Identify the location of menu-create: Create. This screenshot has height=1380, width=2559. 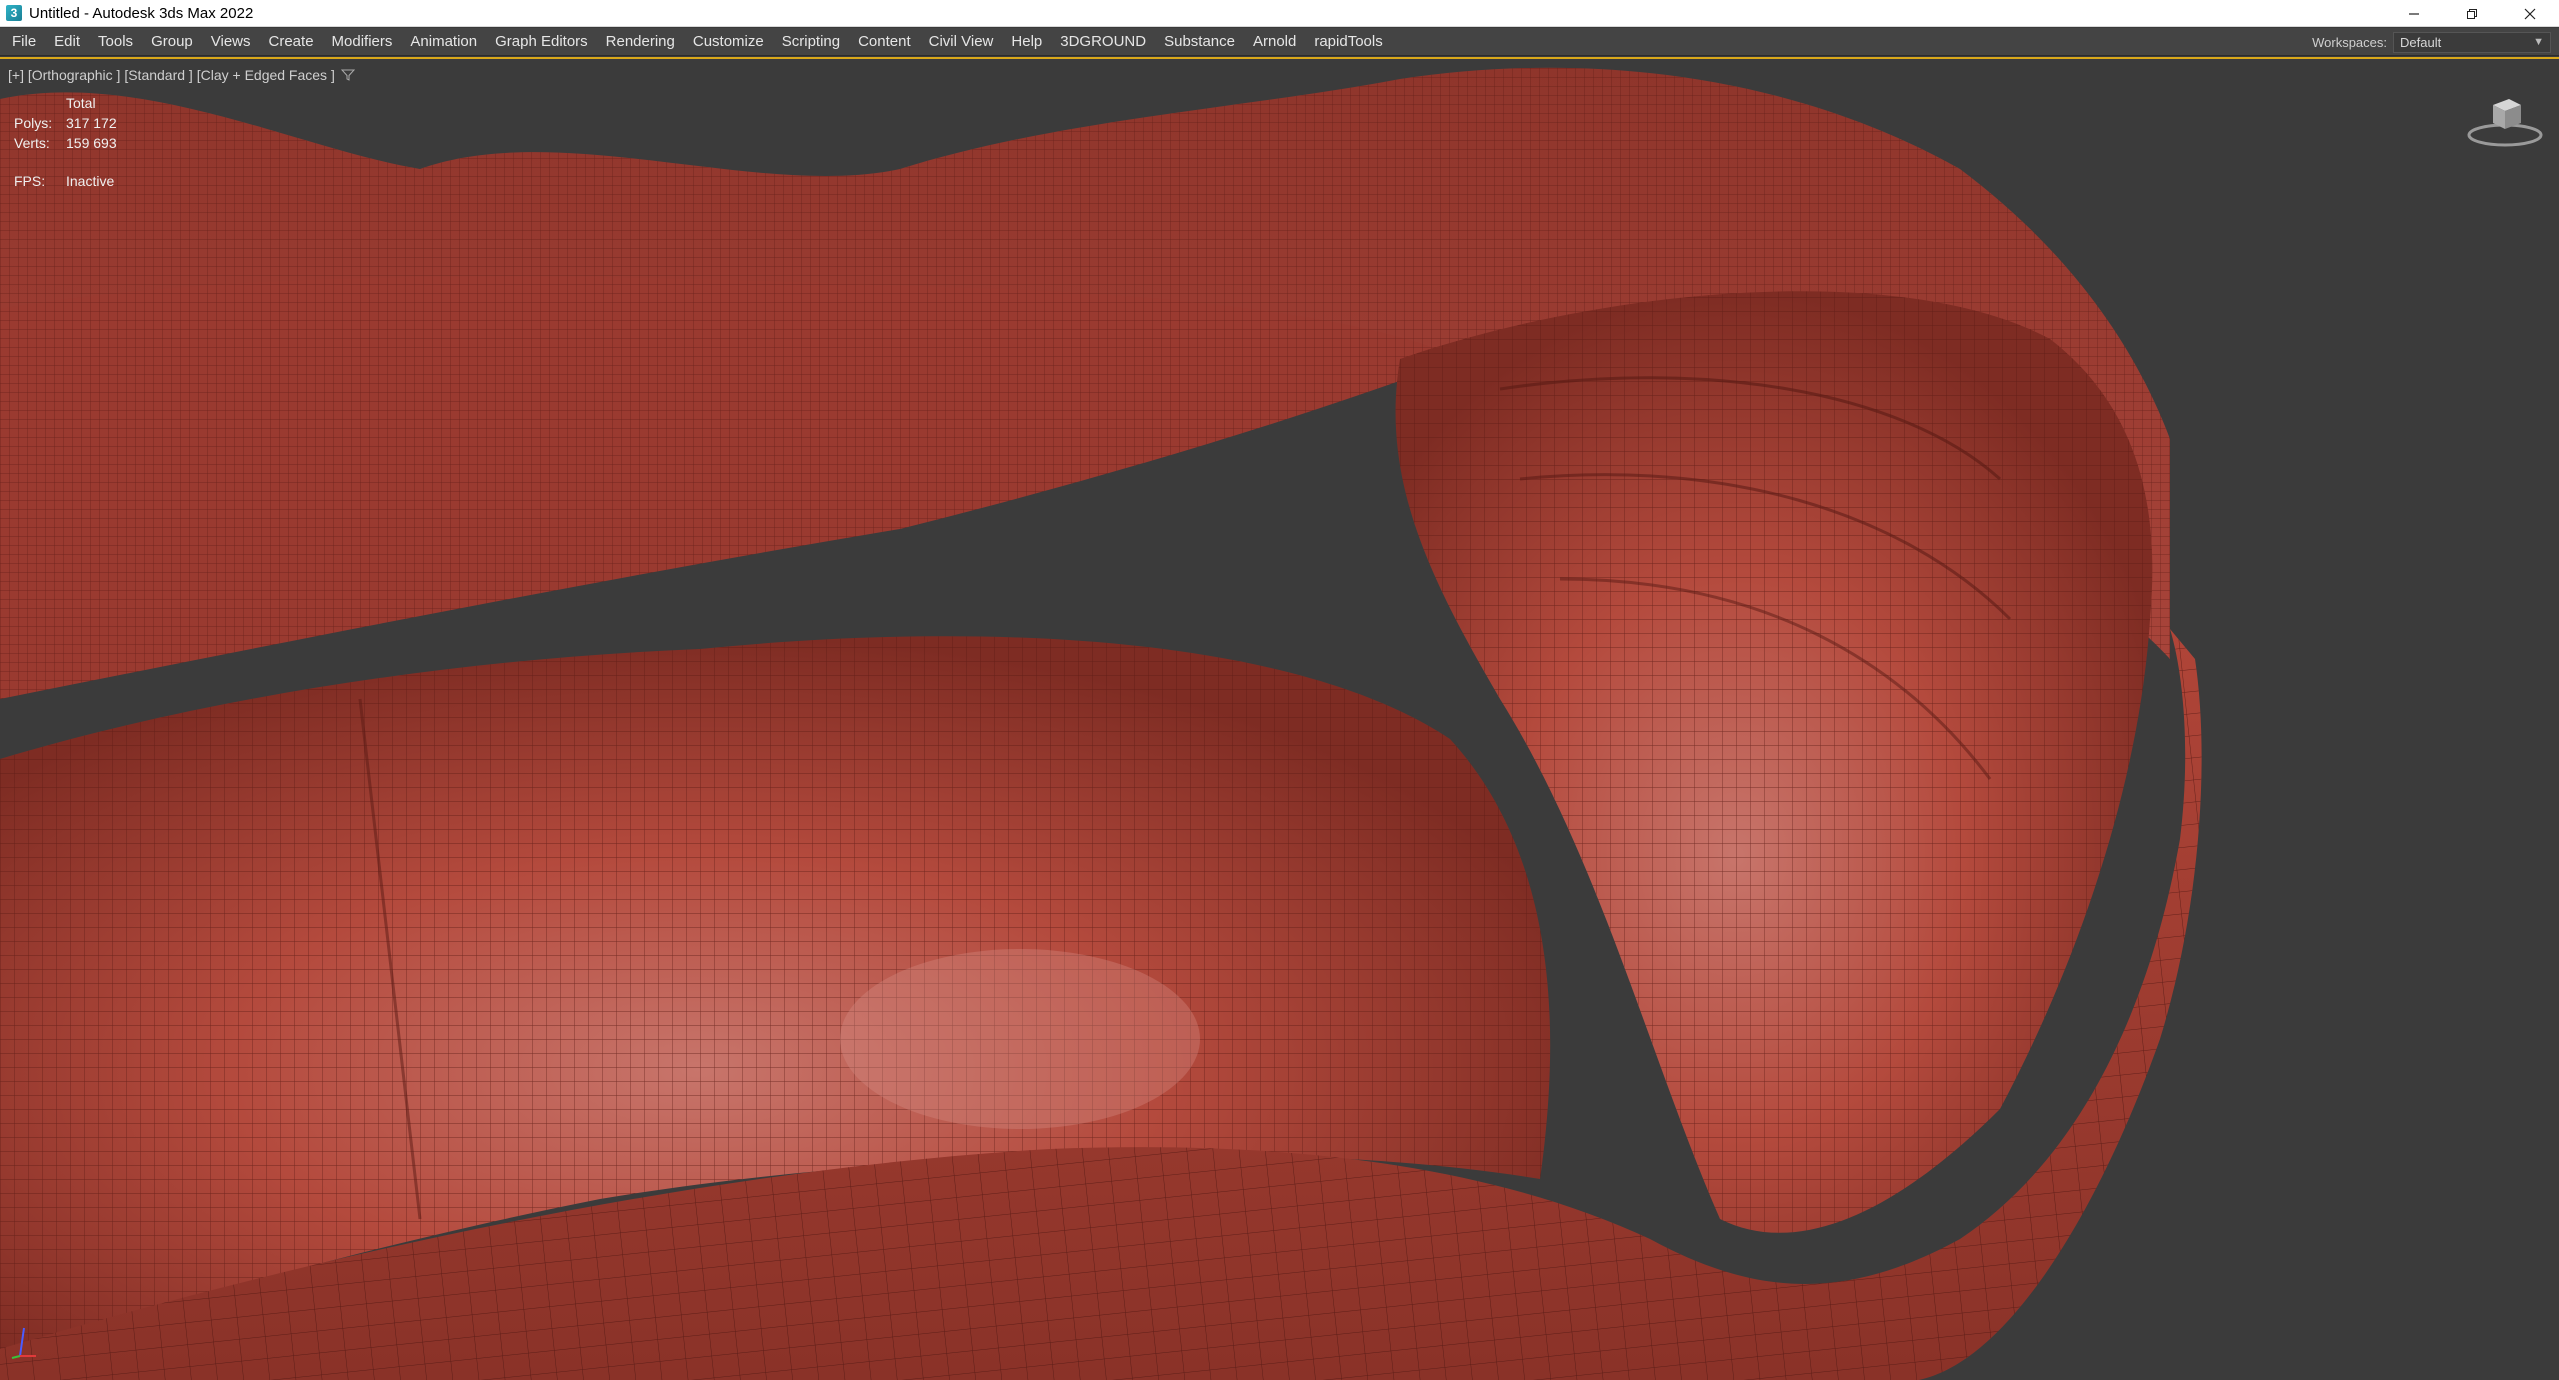
(291, 42).